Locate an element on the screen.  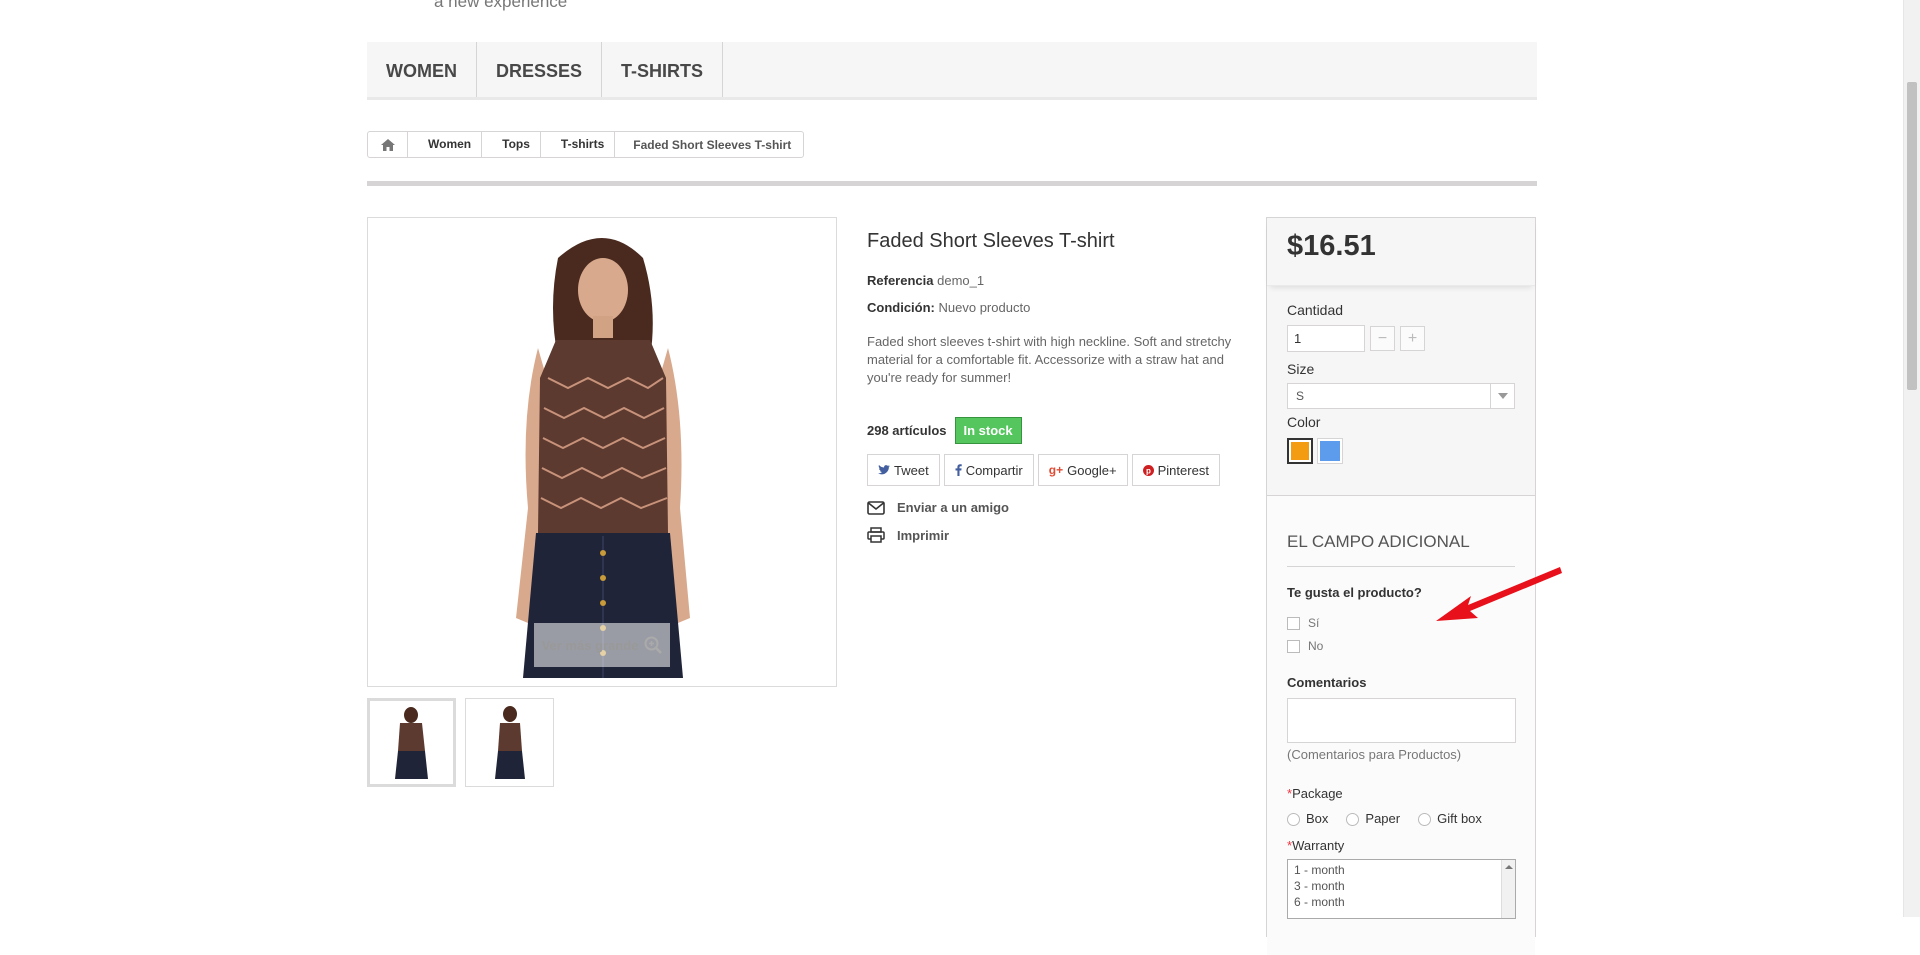
pinterest-label: Pinterest is located at coordinates (1183, 470).